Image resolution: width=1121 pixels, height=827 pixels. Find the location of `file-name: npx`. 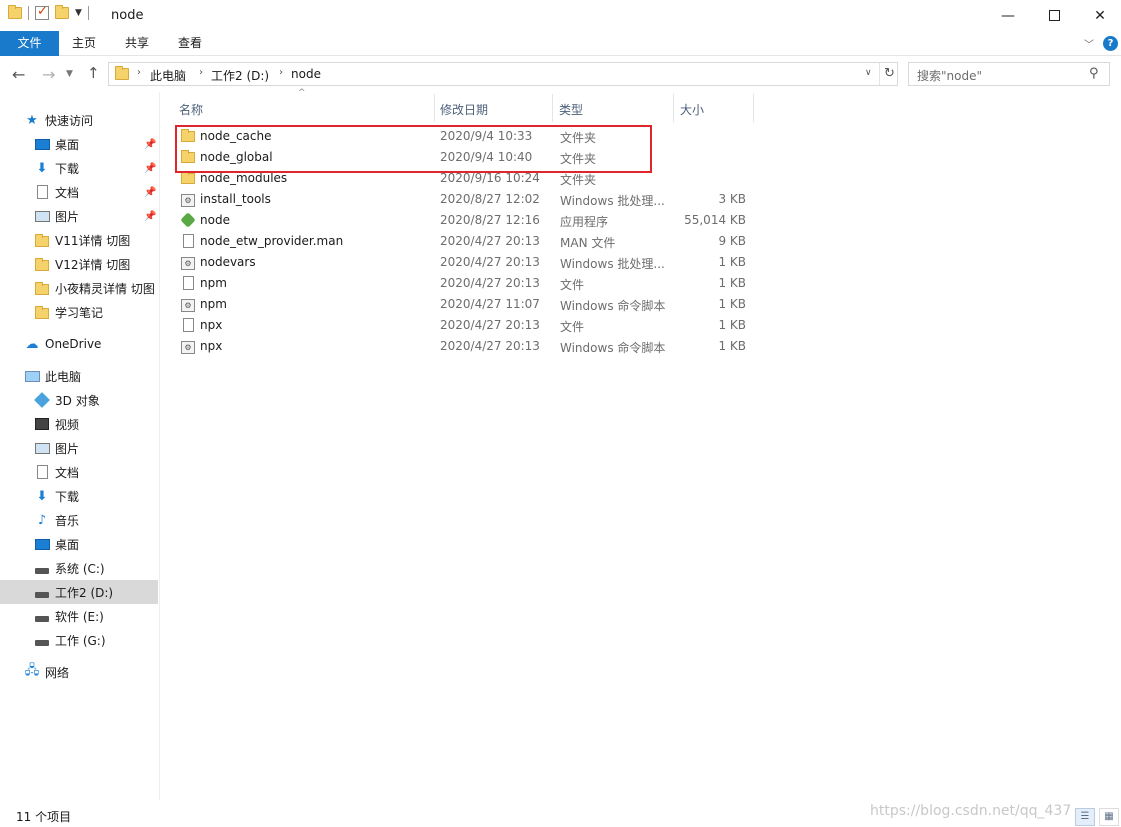

file-name: npx is located at coordinates (211, 325).